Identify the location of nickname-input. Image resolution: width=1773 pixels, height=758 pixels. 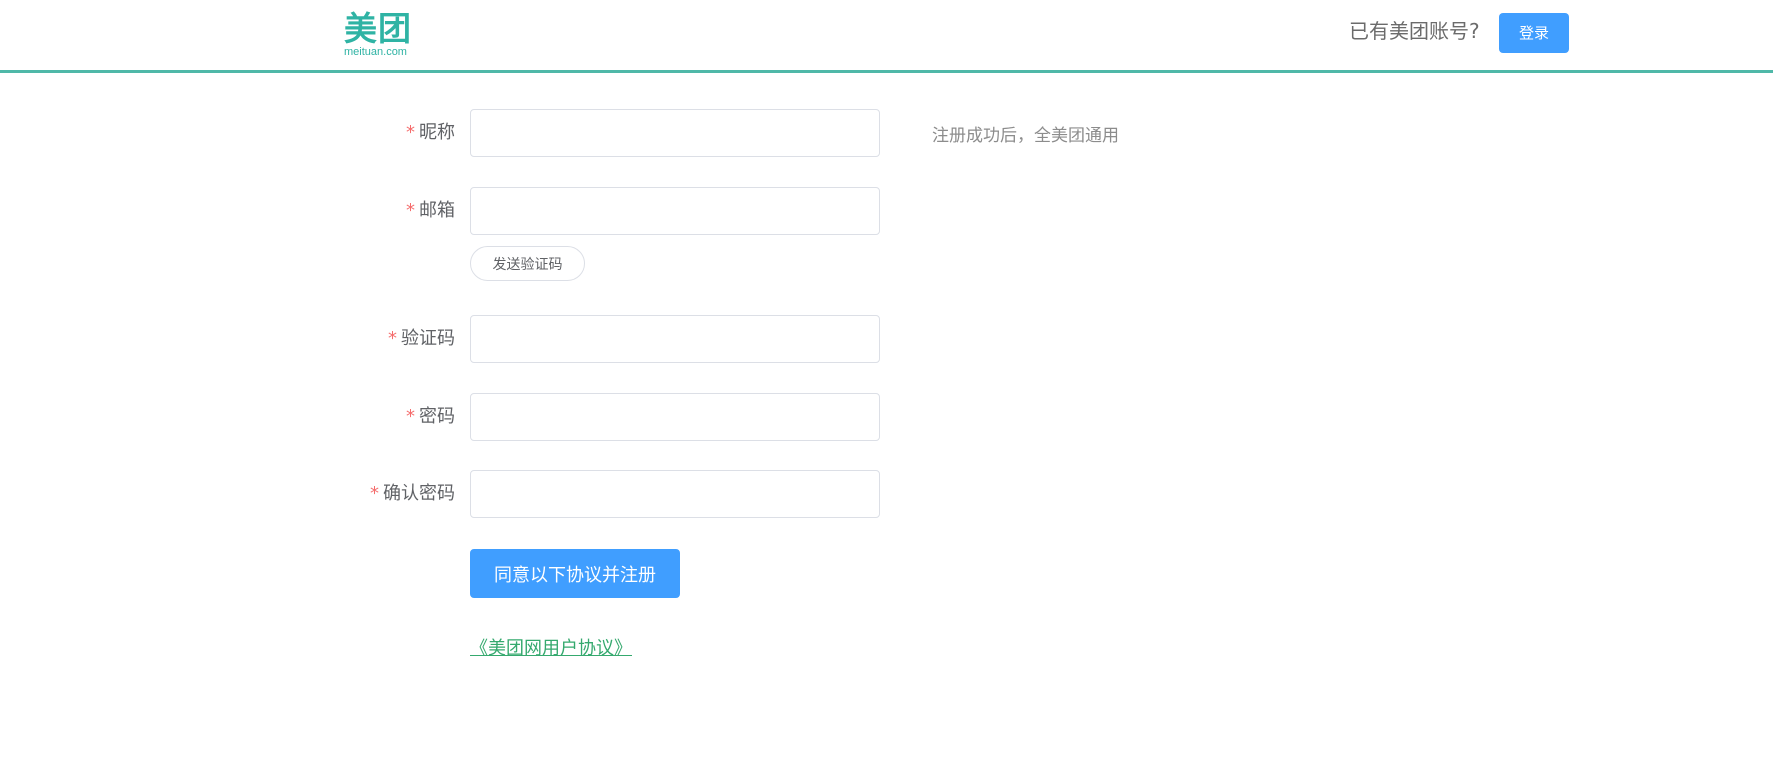
(675, 133).